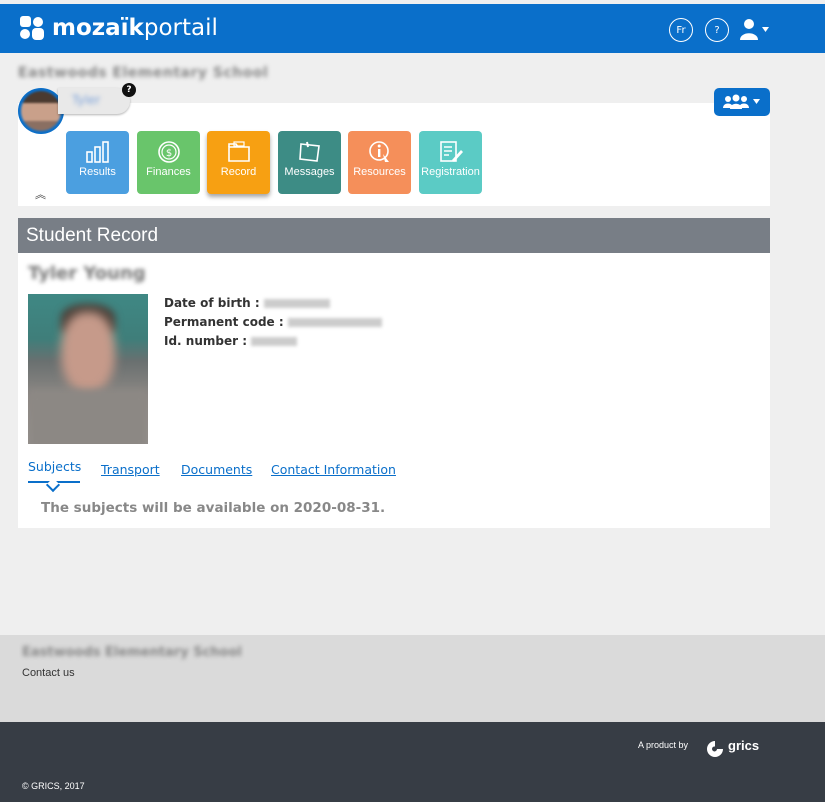  I want to click on people-group-icon, so click(741, 101).